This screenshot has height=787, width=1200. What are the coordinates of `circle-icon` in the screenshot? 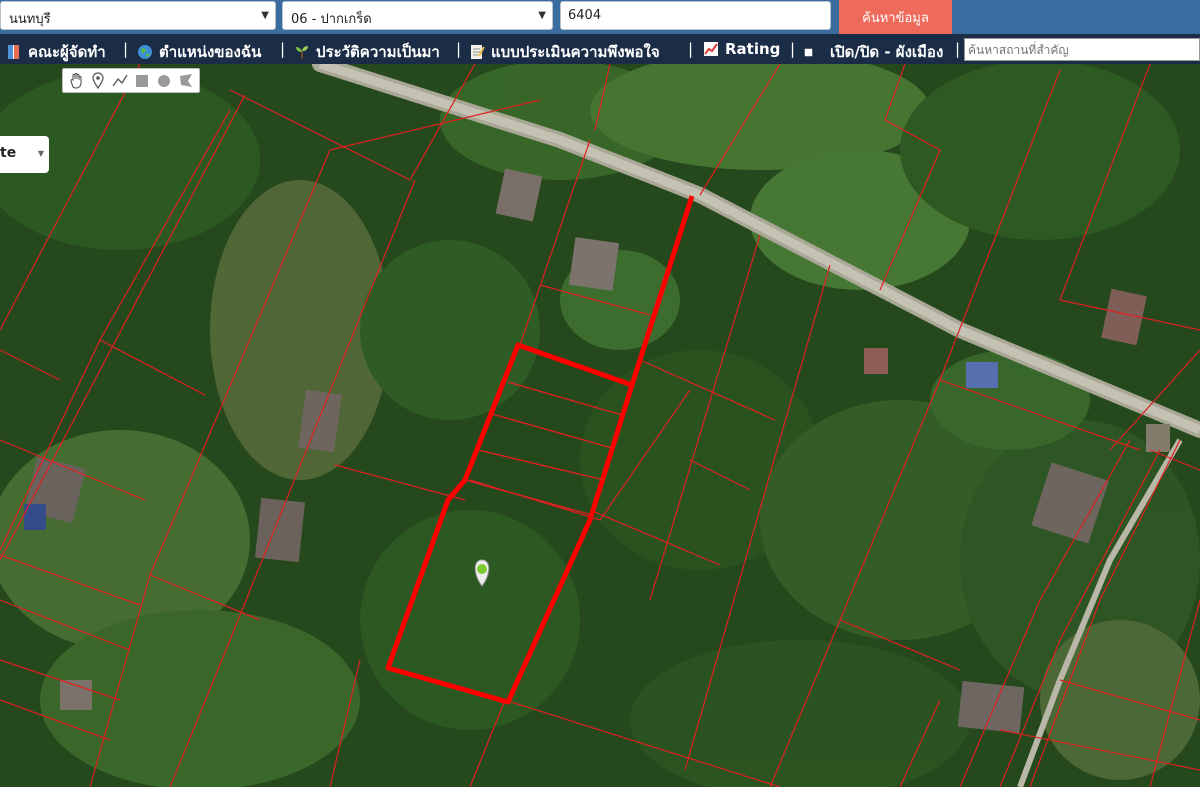 It's located at (164, 81).